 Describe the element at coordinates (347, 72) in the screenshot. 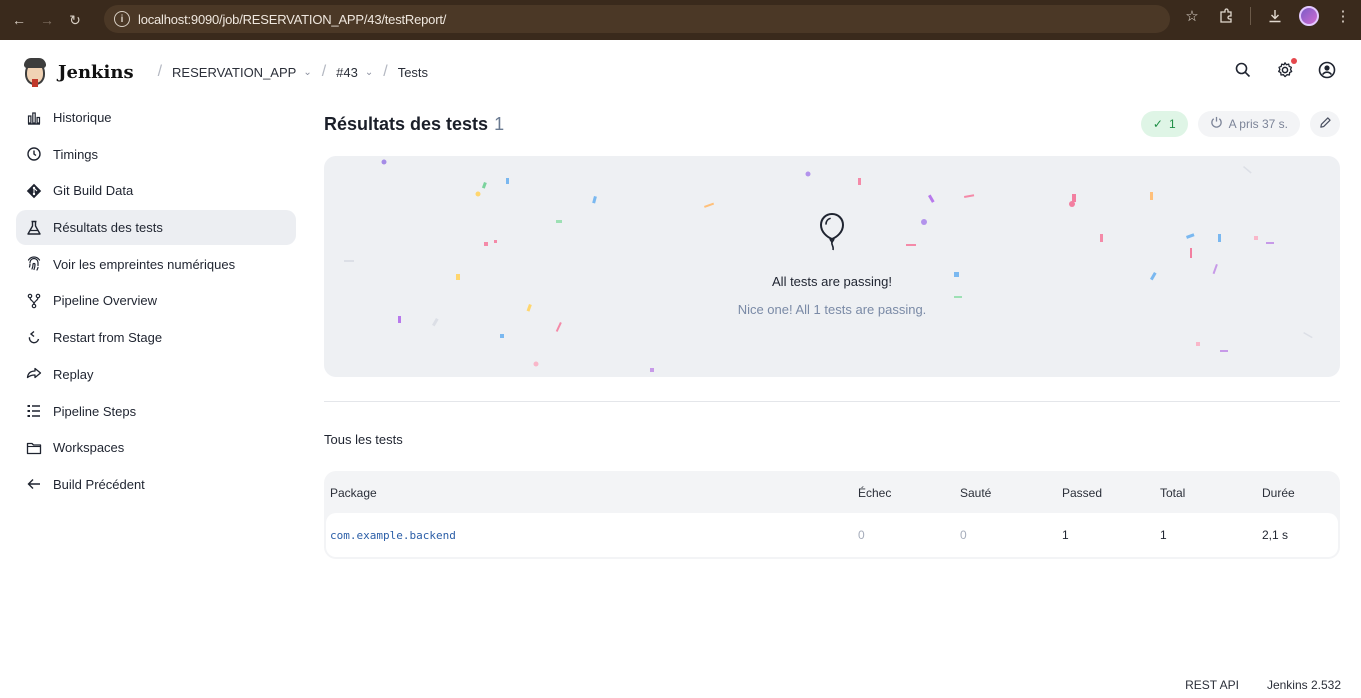

I see `breadcrumb-build-label: #43` at that location.